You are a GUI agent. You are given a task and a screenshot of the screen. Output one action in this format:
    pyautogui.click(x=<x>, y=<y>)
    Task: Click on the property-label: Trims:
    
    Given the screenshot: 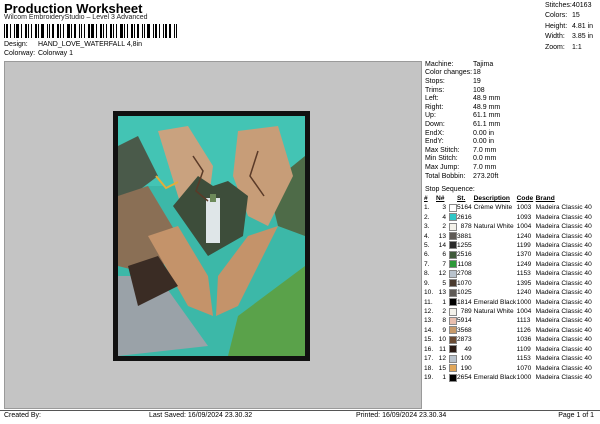 What is the action you would take?
    pyautogui.click(x=435, y=90)
    